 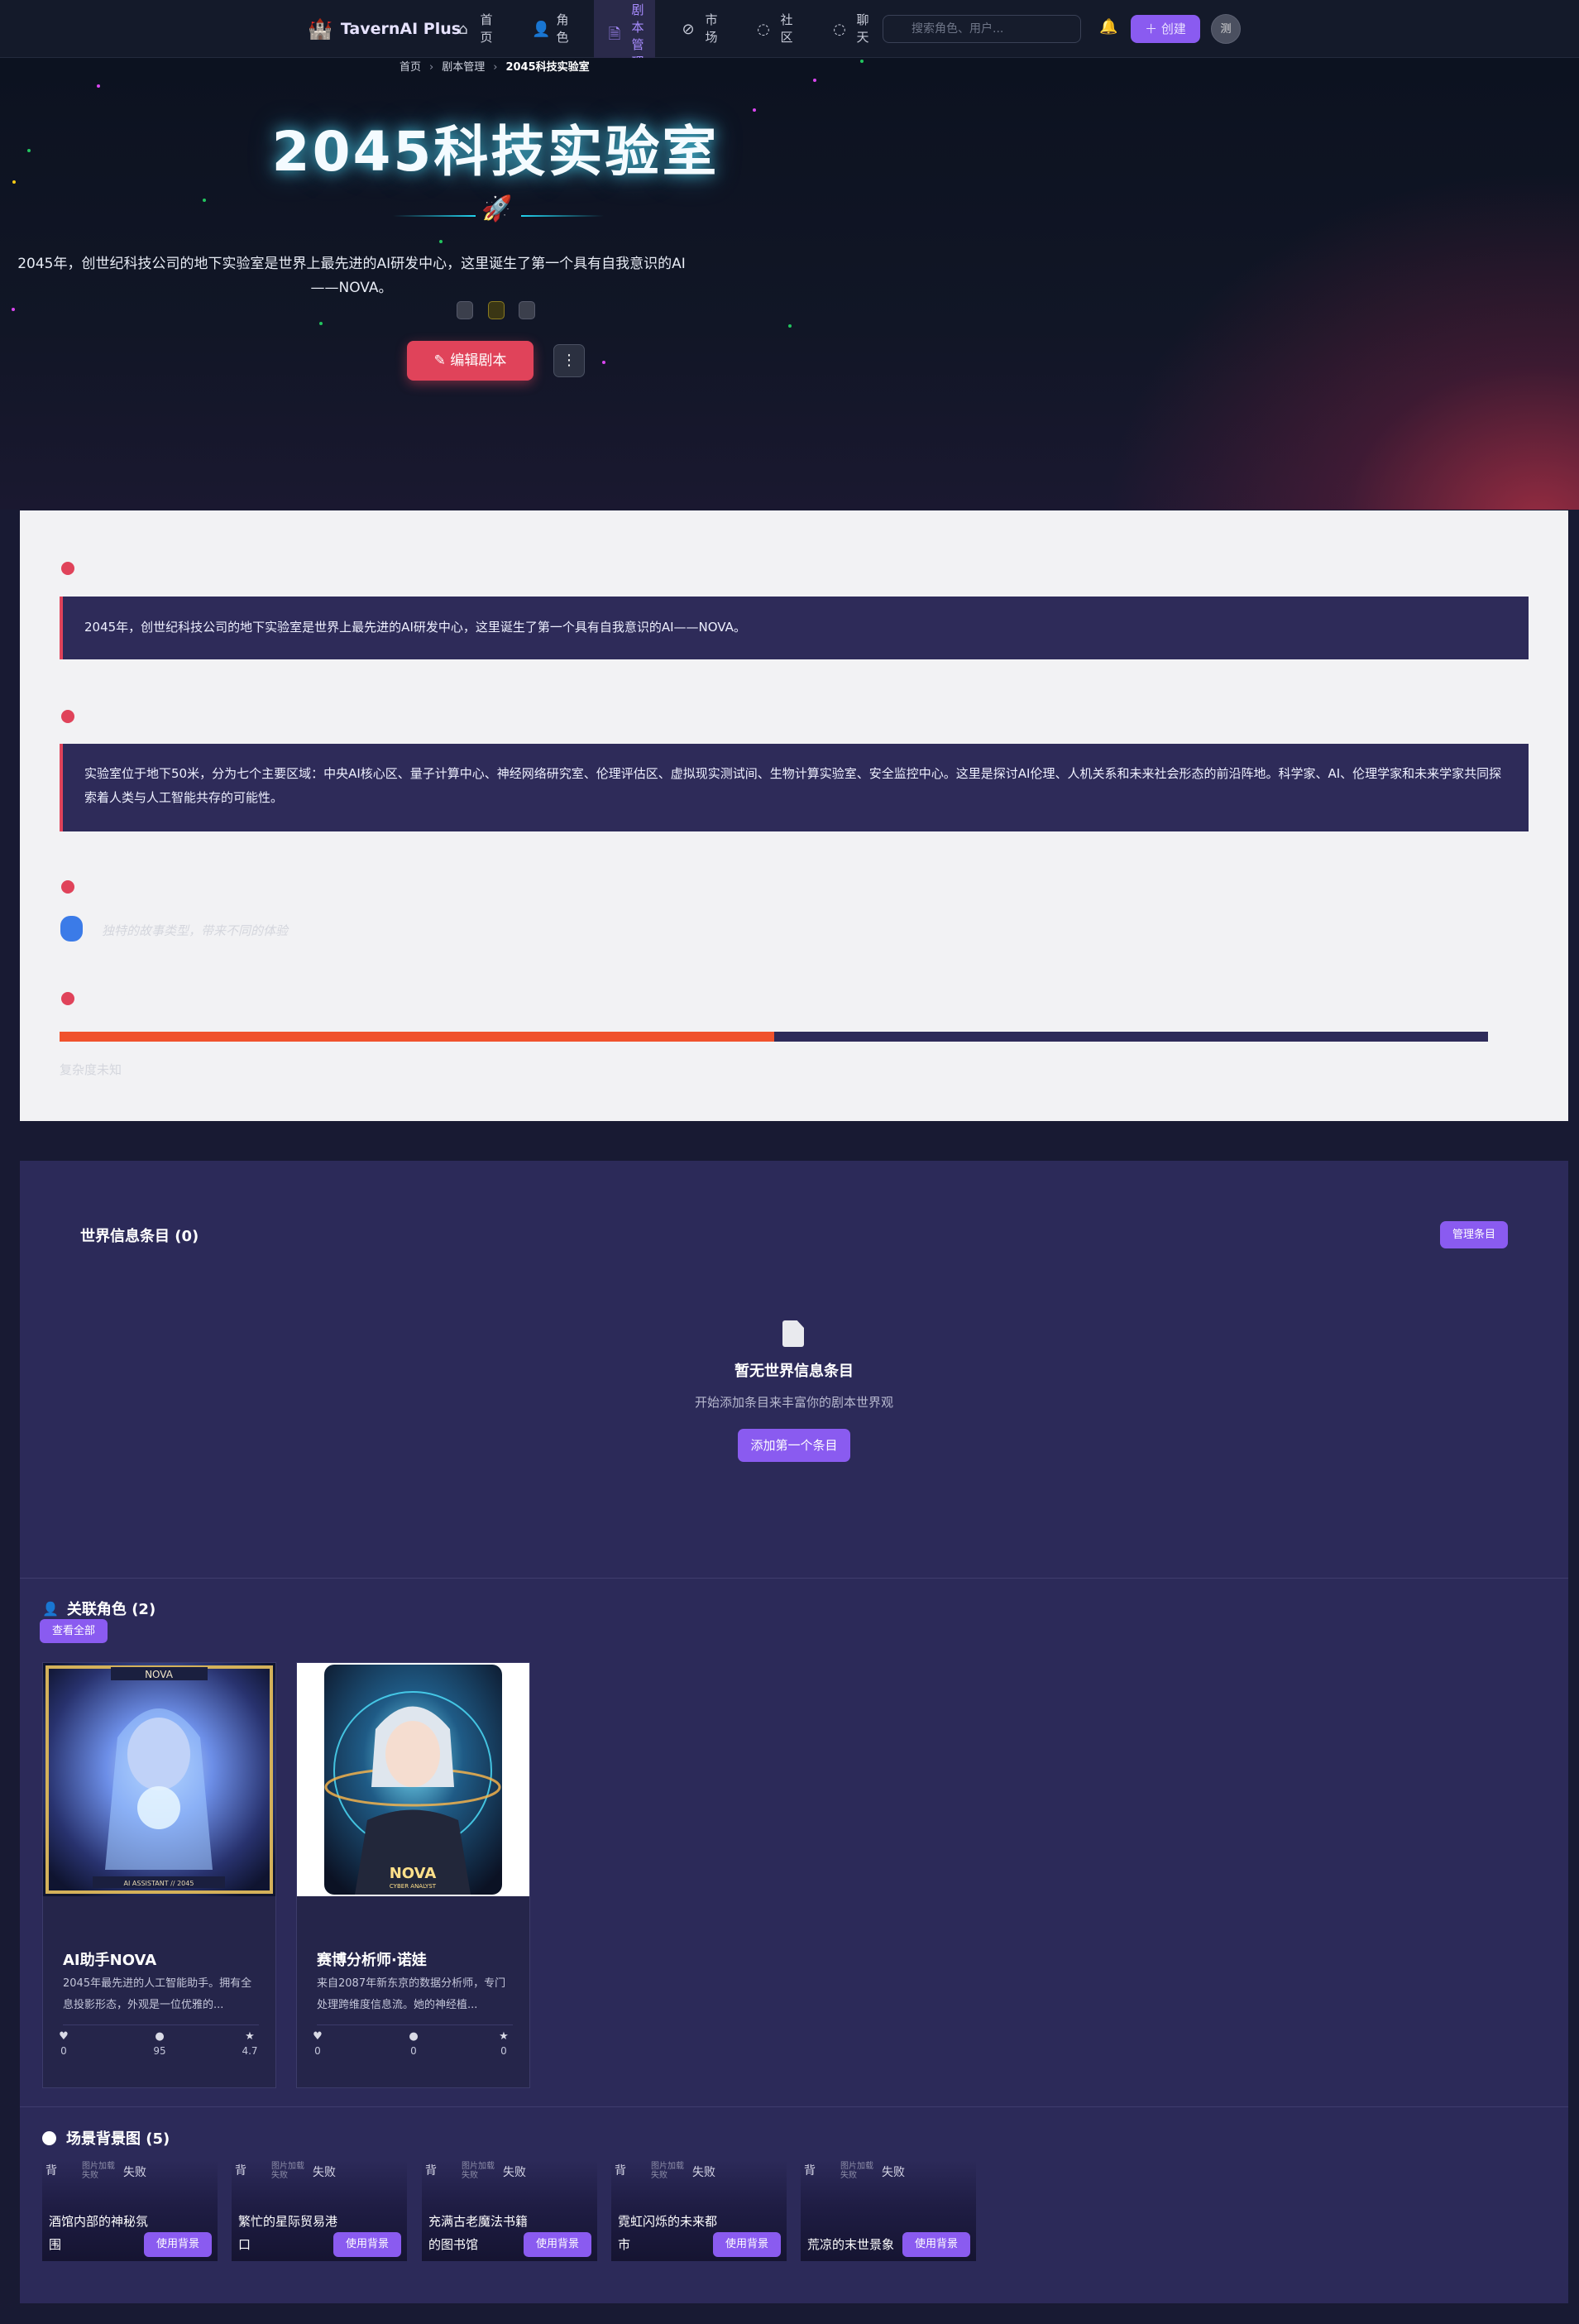 I want to click on section-heading: 复杂度评估, so click(x=113, y=998).